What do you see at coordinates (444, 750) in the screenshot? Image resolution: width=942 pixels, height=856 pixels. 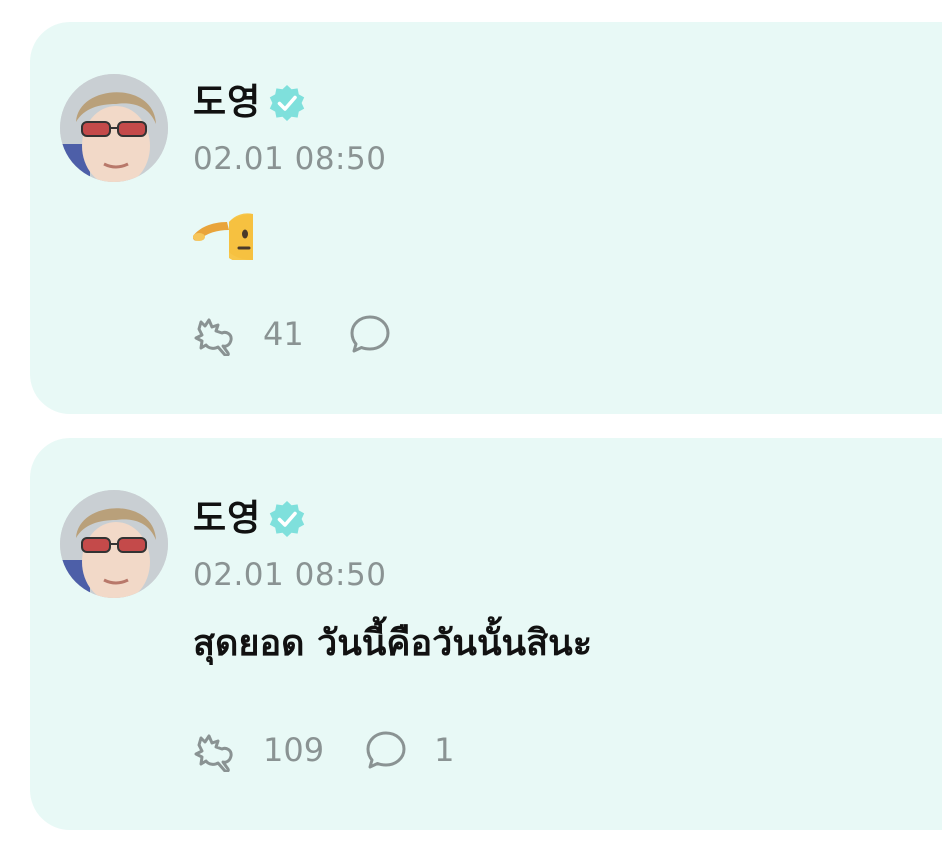 I see `comment-count: 1` at bounding box center [444, 750].